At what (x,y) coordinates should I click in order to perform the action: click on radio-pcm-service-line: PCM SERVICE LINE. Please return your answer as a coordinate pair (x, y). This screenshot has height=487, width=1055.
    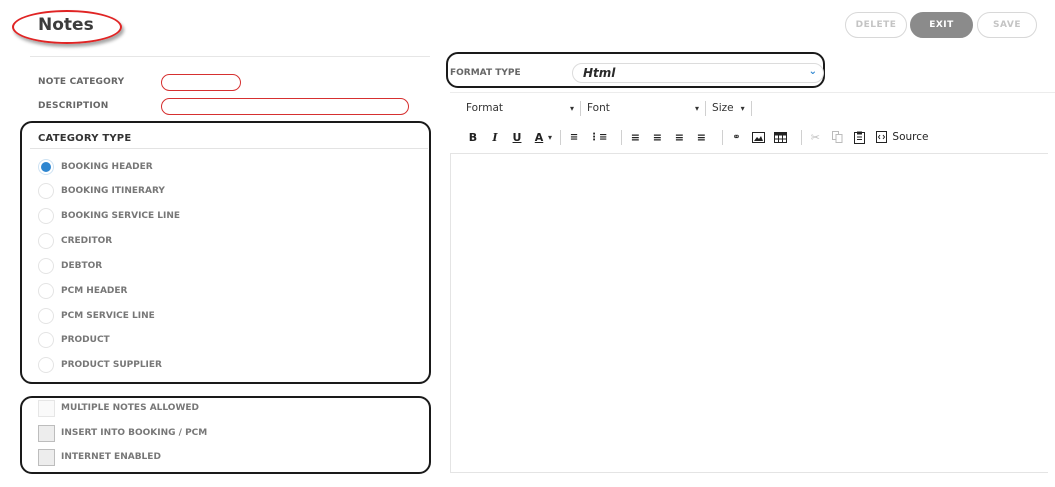
    Looking at the image, I should click on (96, 316).